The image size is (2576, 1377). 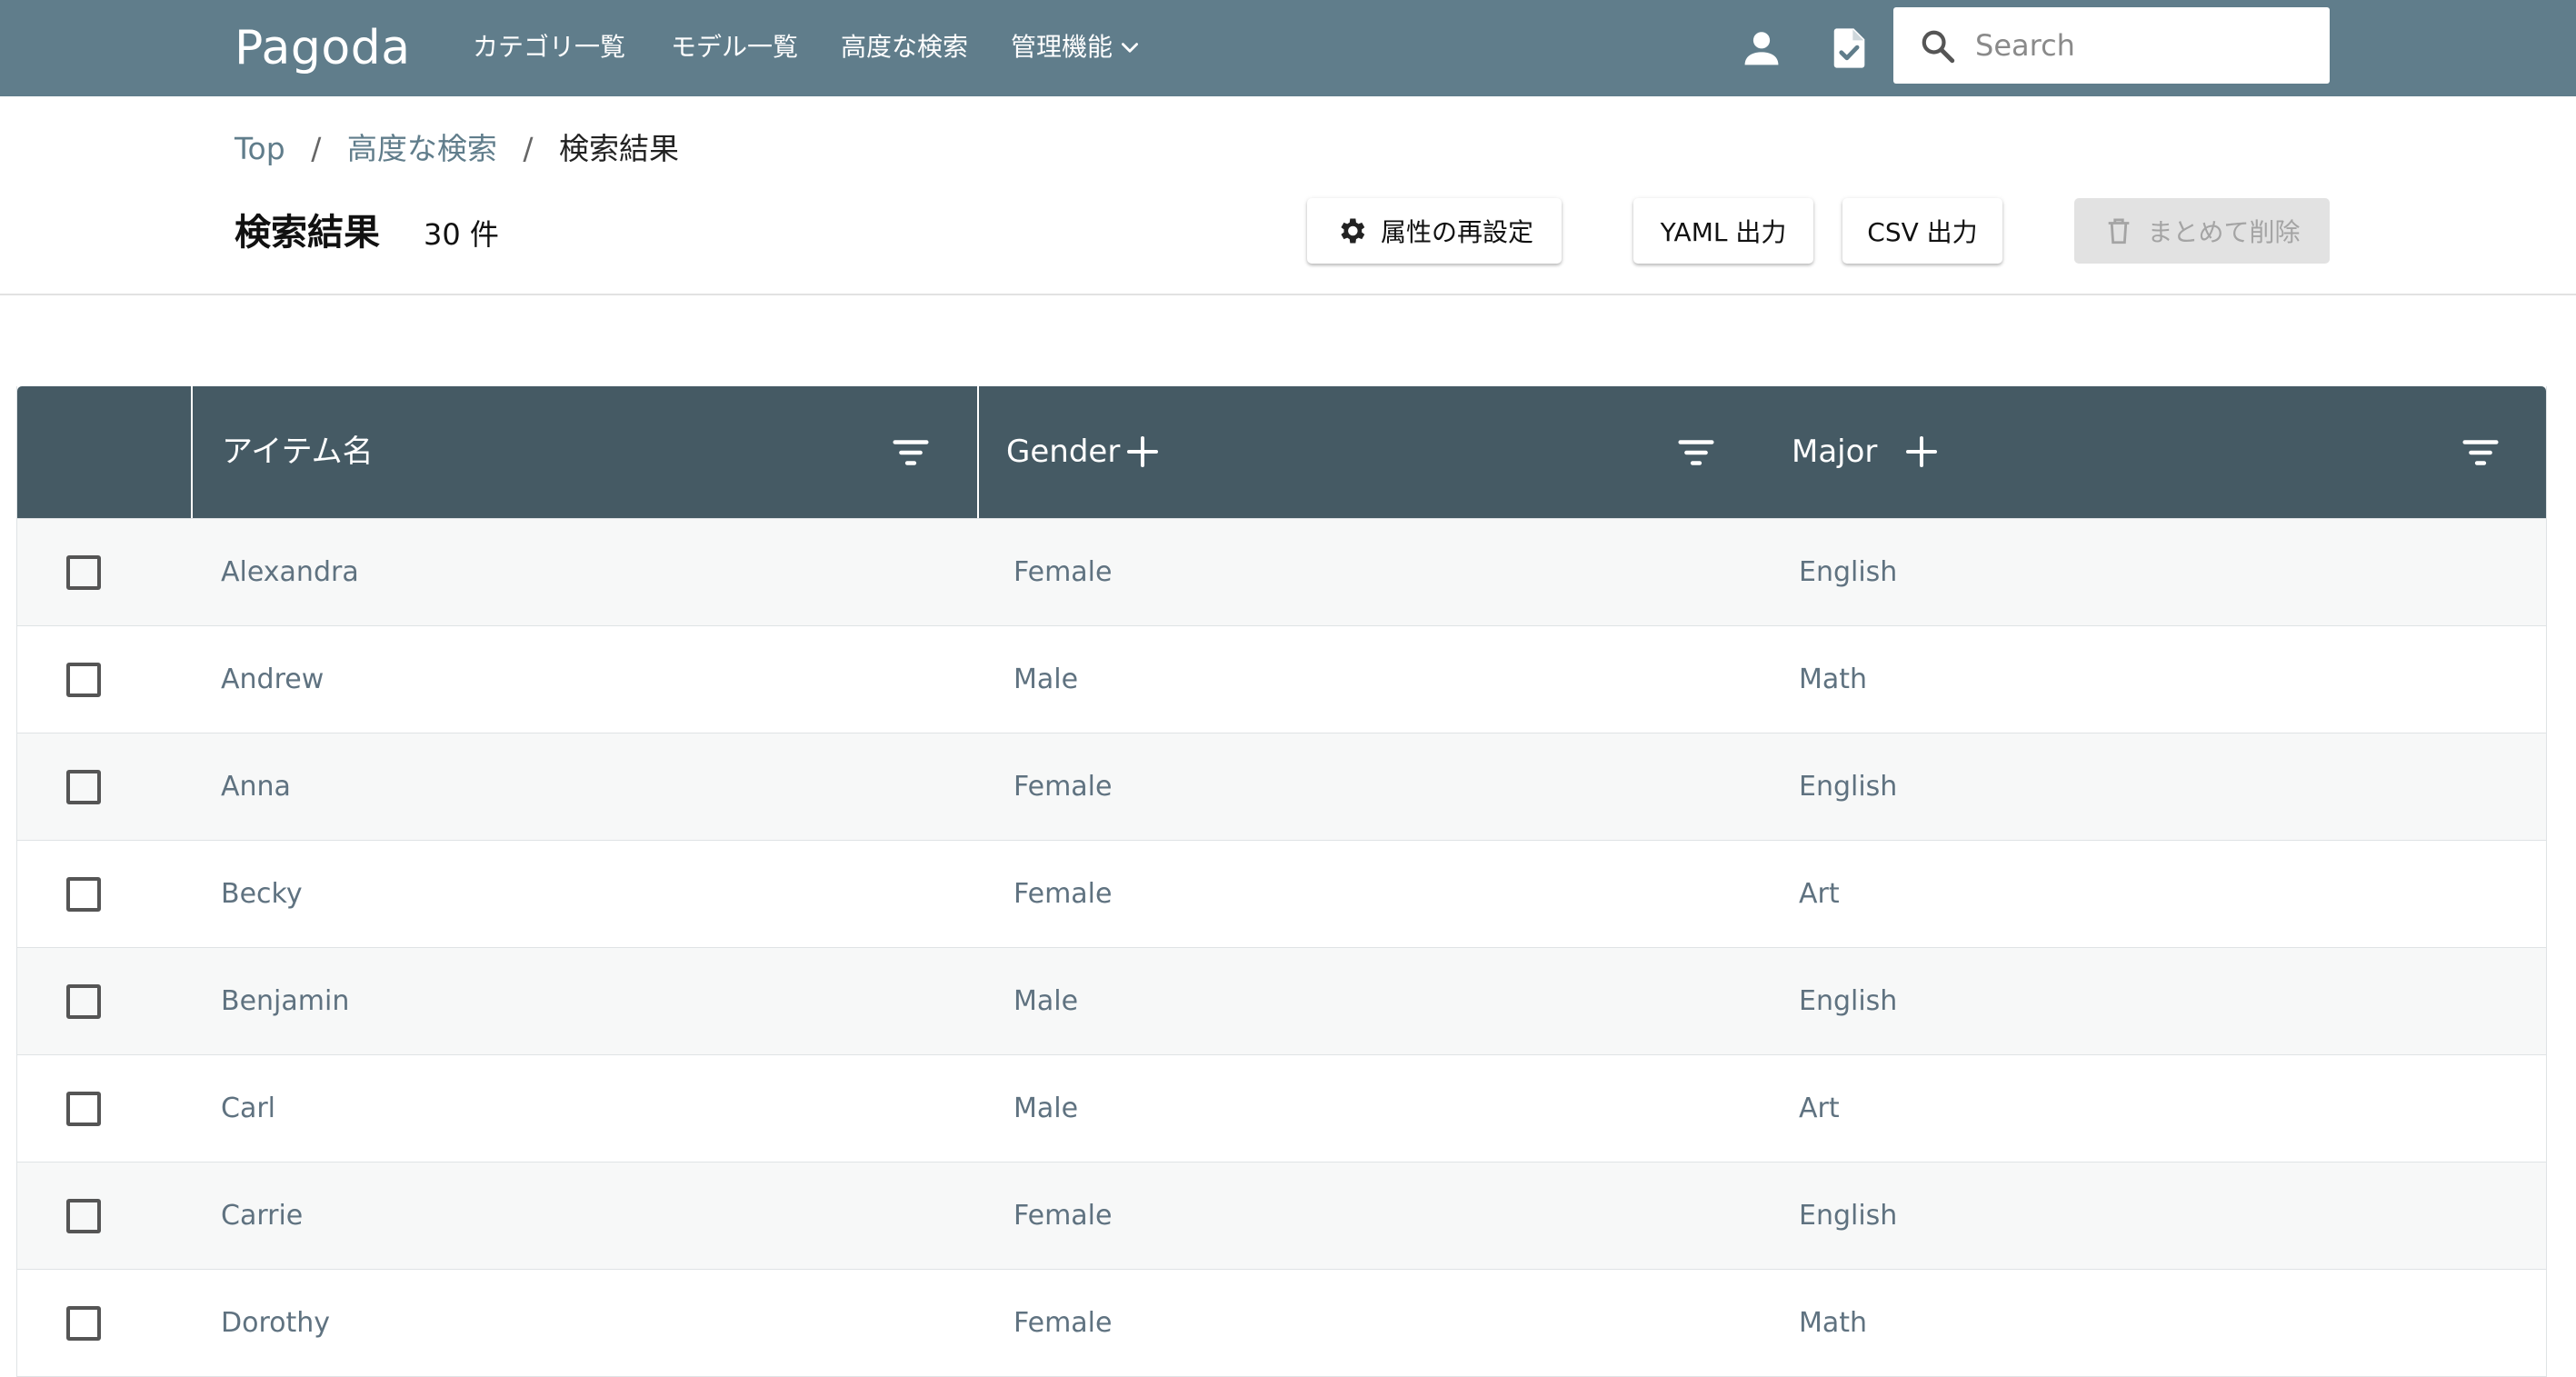 I want to click on cell-item-name: Carrie, so click(x=262, y=1216).